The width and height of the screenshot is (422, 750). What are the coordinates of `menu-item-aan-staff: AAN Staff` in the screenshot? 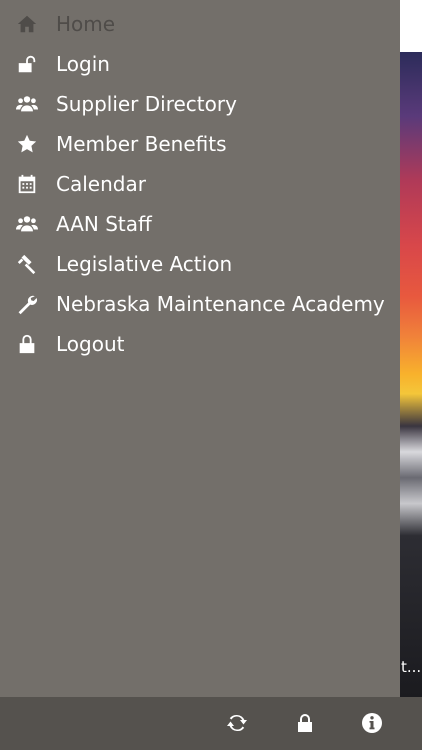 It's located at (200, 224).